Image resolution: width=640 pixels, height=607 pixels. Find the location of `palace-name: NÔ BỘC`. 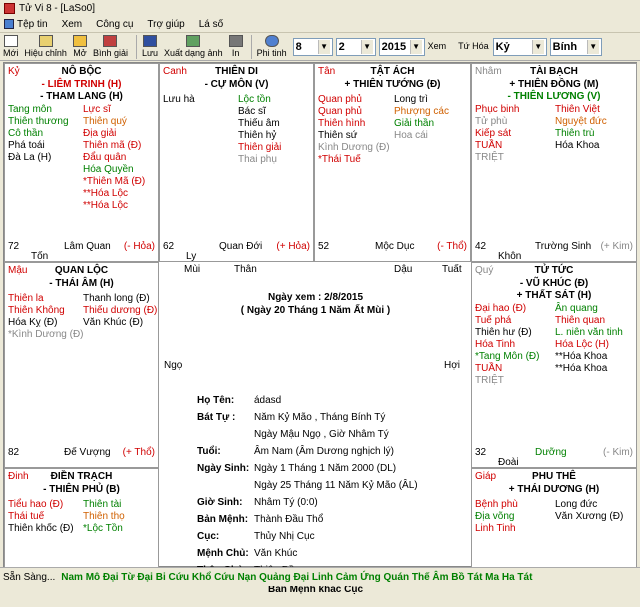

palace-name: NÔ BỘC is located at coordinates (81, 71).